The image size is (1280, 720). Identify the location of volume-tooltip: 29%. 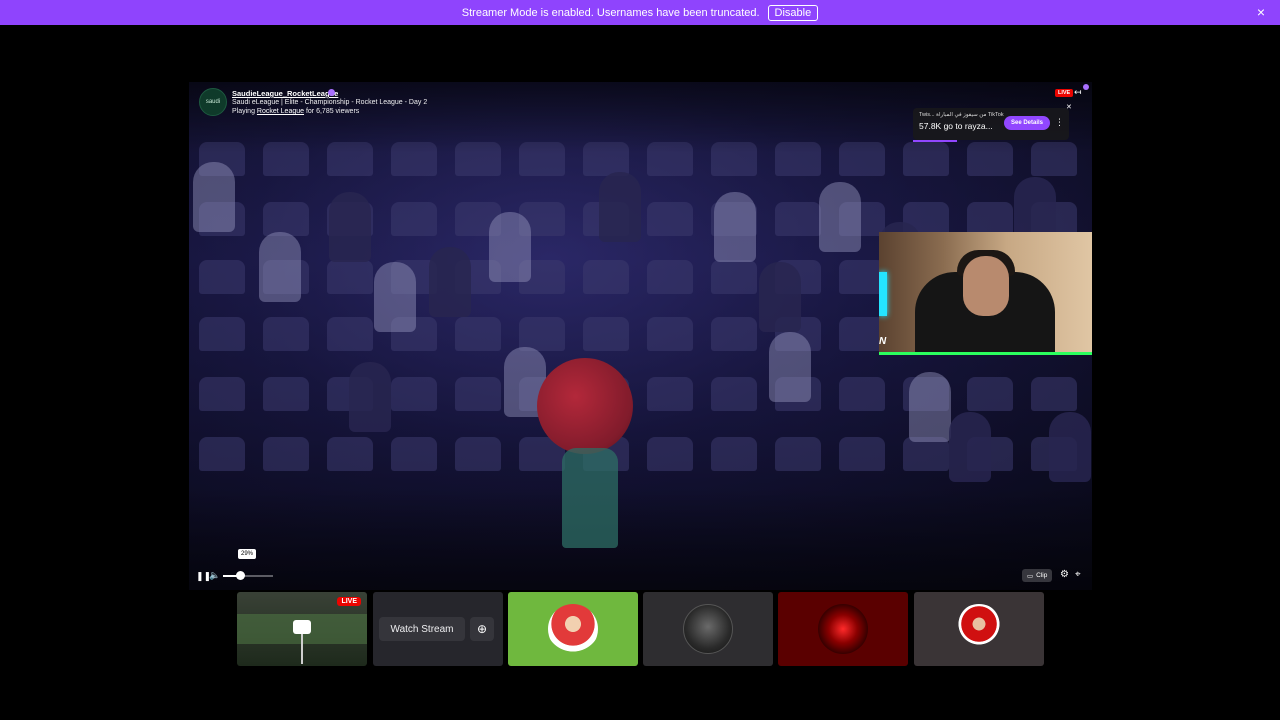
(247, 554).